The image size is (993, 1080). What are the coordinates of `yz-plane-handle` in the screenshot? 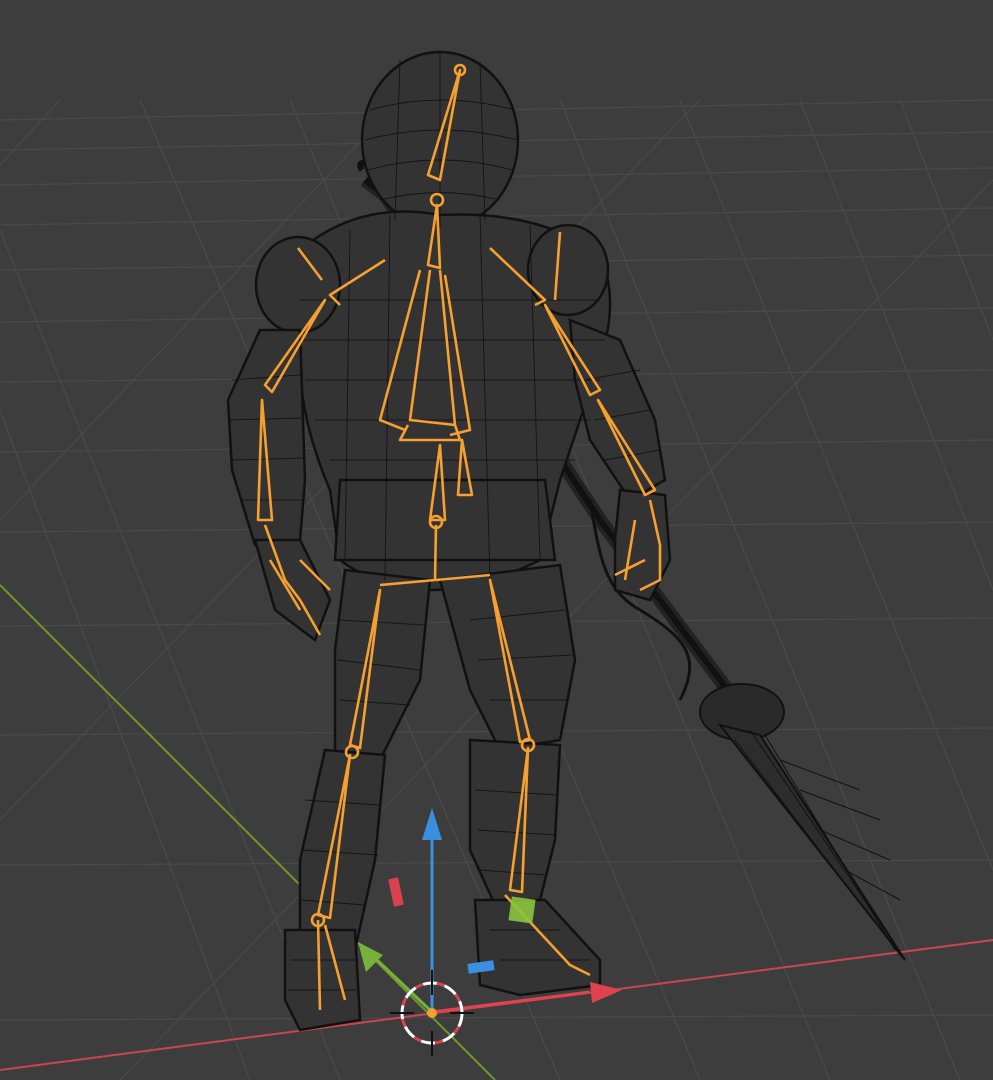 It's located at (522, 910).